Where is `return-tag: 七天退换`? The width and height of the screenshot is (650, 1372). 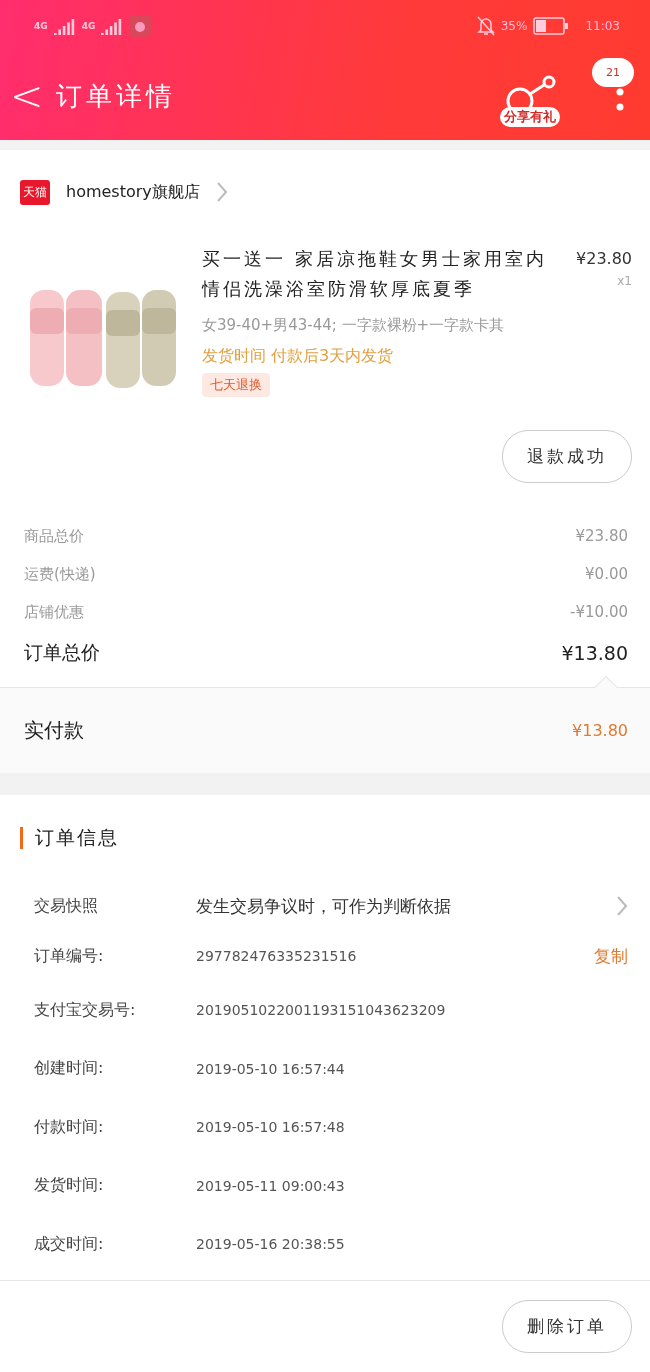
return-tag: 七天退换 is located at coordinates (236, 385).